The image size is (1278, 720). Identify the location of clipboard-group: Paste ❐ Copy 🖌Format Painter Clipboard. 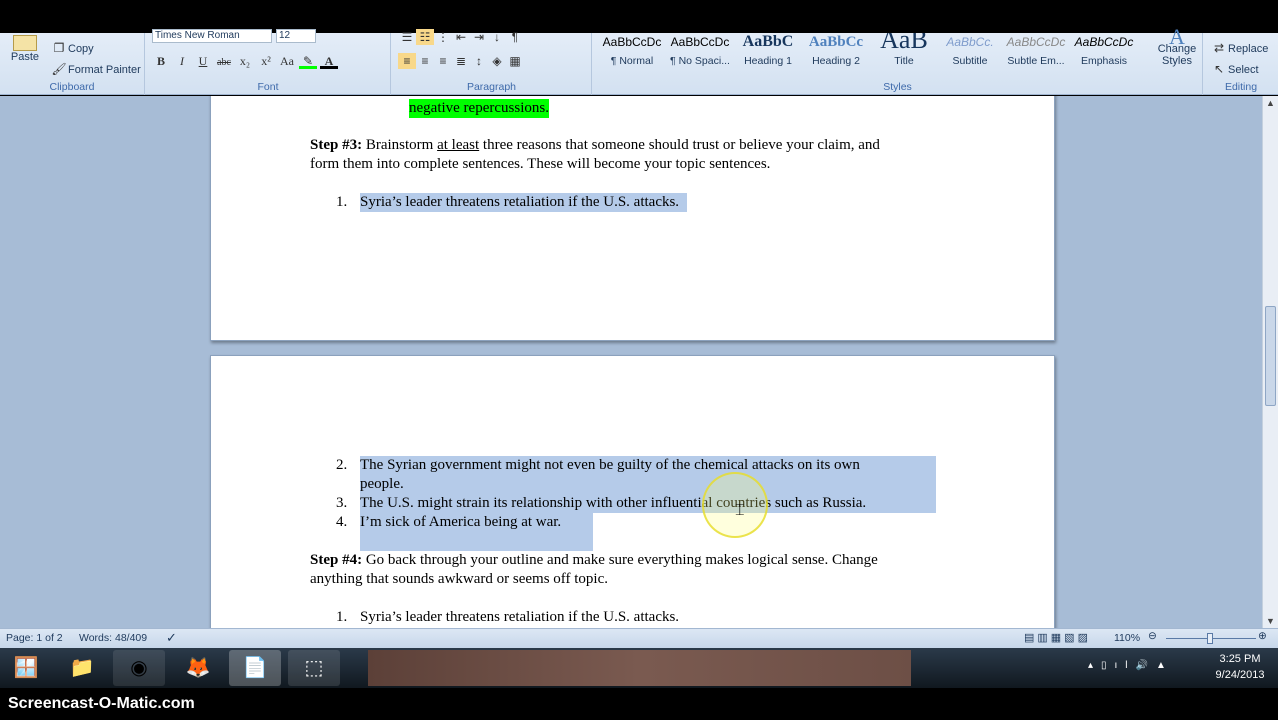
(72, 64).